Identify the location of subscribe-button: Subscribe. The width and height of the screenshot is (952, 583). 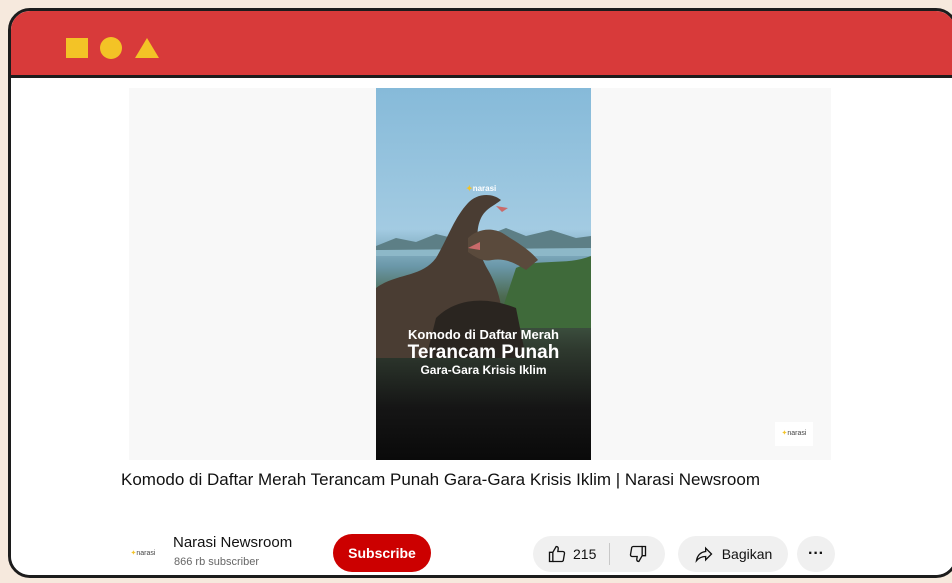
(382, 553).